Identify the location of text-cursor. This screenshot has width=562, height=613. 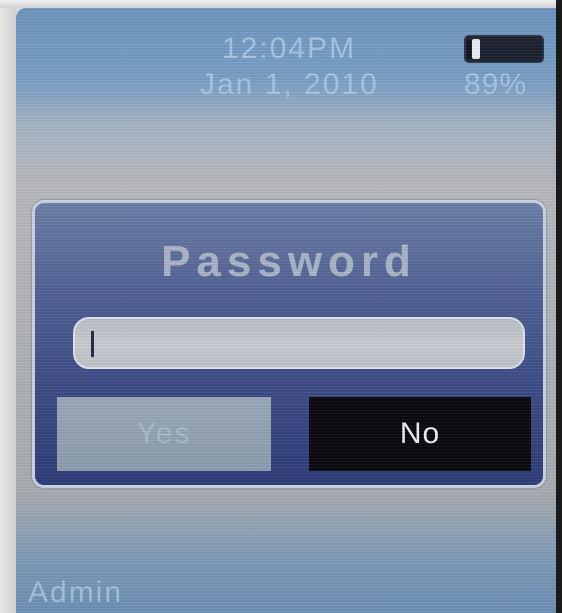
(92, 344).